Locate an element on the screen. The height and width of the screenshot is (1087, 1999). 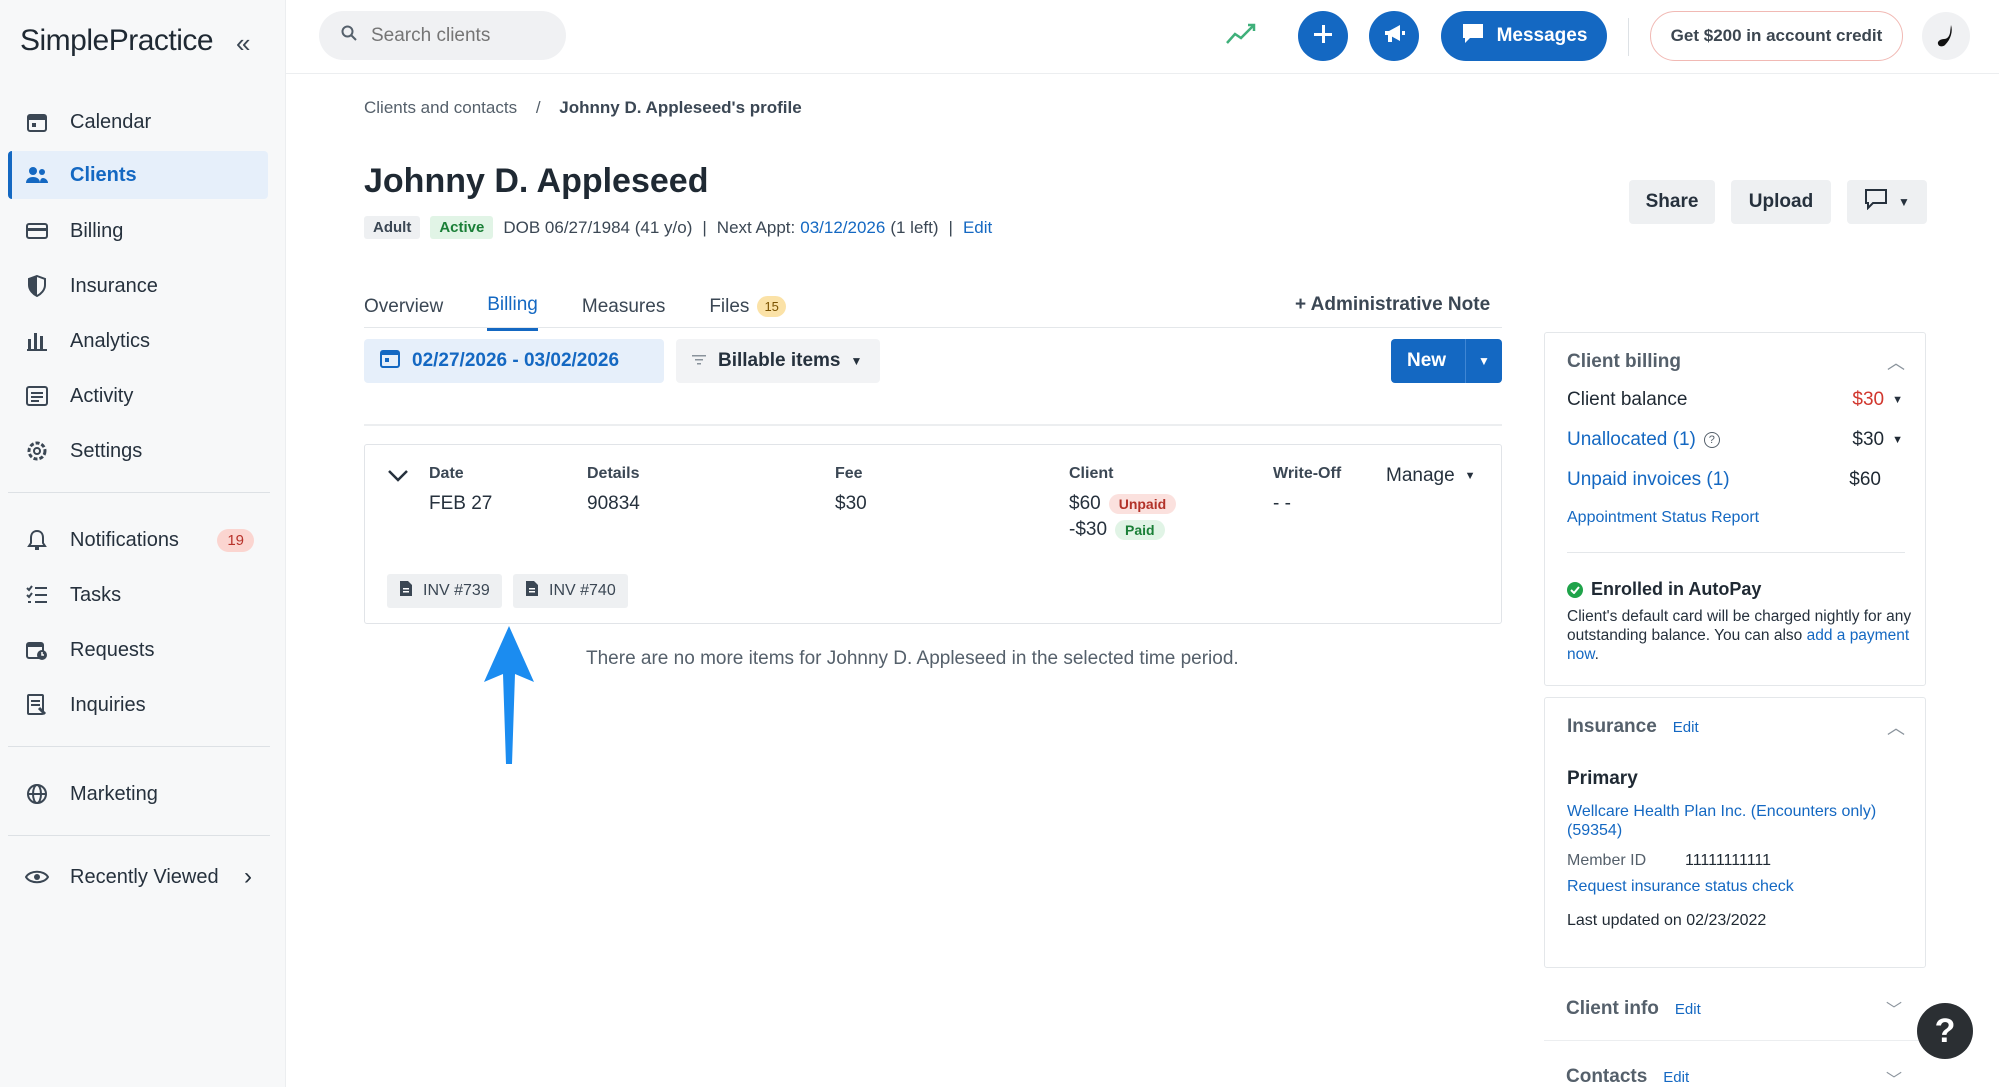
sidebar-item-billing: Billing is located at coordinates (138, 231).